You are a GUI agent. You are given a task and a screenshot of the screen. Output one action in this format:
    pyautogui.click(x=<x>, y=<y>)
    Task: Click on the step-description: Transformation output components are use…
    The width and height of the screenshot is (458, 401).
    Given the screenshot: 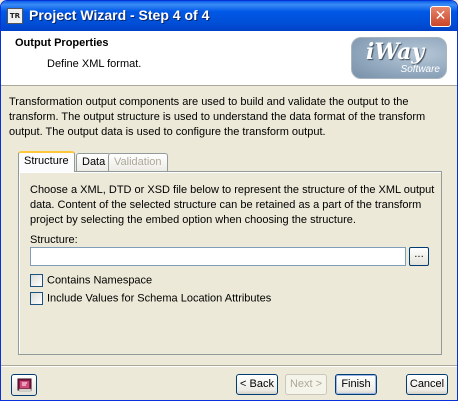 What is the action you would take?
    pyautogui.click(x=217, y=117)
    